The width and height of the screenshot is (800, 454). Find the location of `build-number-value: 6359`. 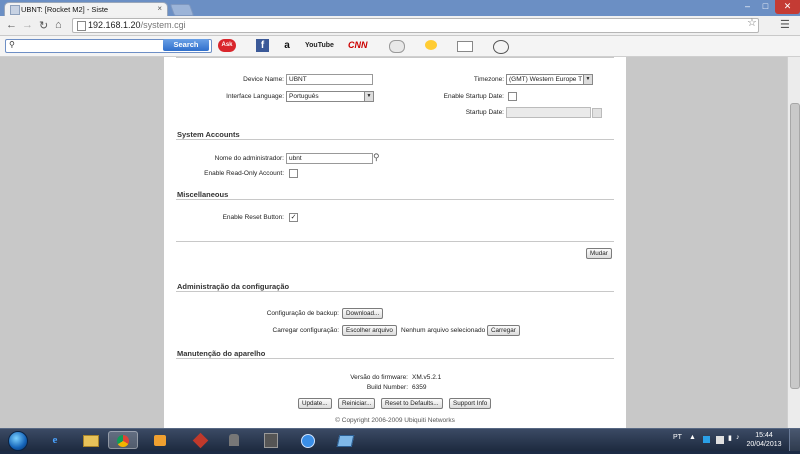

build-number-value: 6359 is located at coordinates (419, 387).